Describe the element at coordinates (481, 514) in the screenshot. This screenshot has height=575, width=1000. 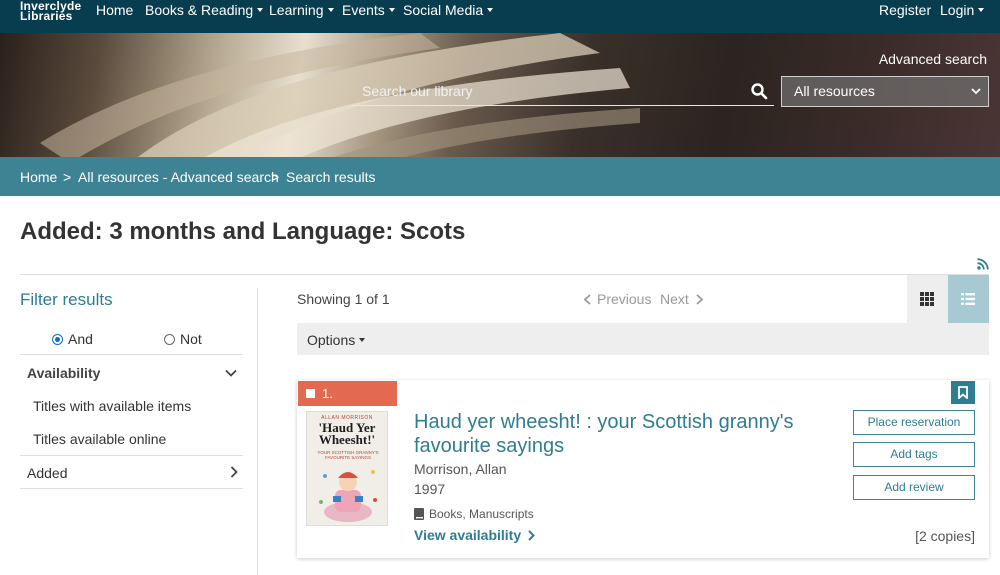
I see `result-format-label: Books, Manuscripts` at that location.